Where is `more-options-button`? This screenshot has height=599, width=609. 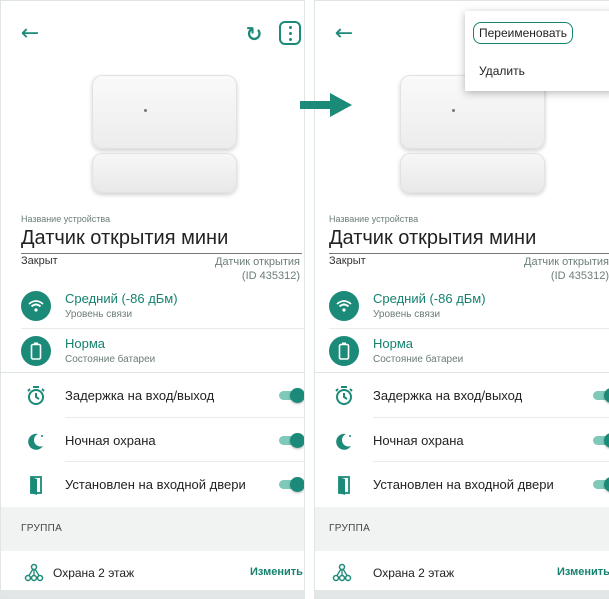 more-options-button is located at coordinates (290, 33).